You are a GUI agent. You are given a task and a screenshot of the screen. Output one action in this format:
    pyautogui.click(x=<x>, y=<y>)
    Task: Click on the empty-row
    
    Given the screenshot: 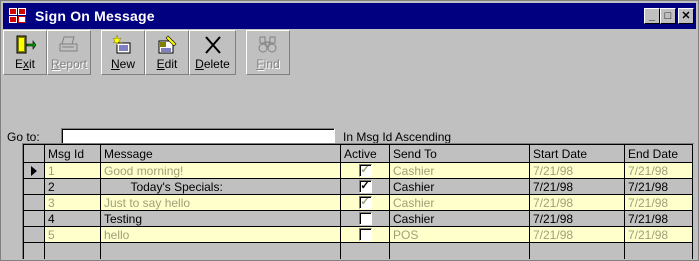 What is the action you would take?
    pyautogui.click(x=358, y=250)
    